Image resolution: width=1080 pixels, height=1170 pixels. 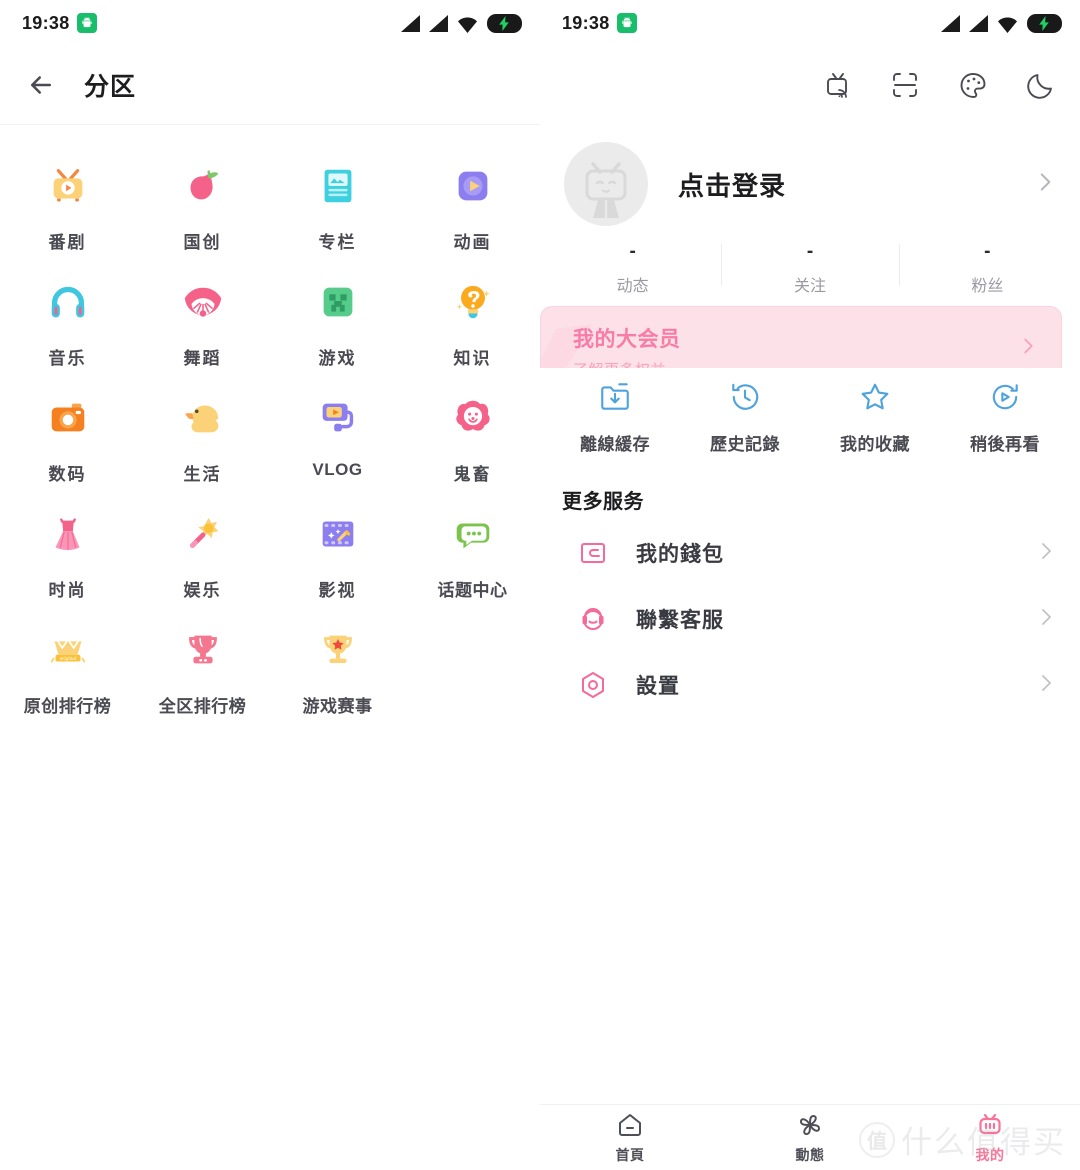 I want to click on category-label: 时尚, so click(x=67, y=590).